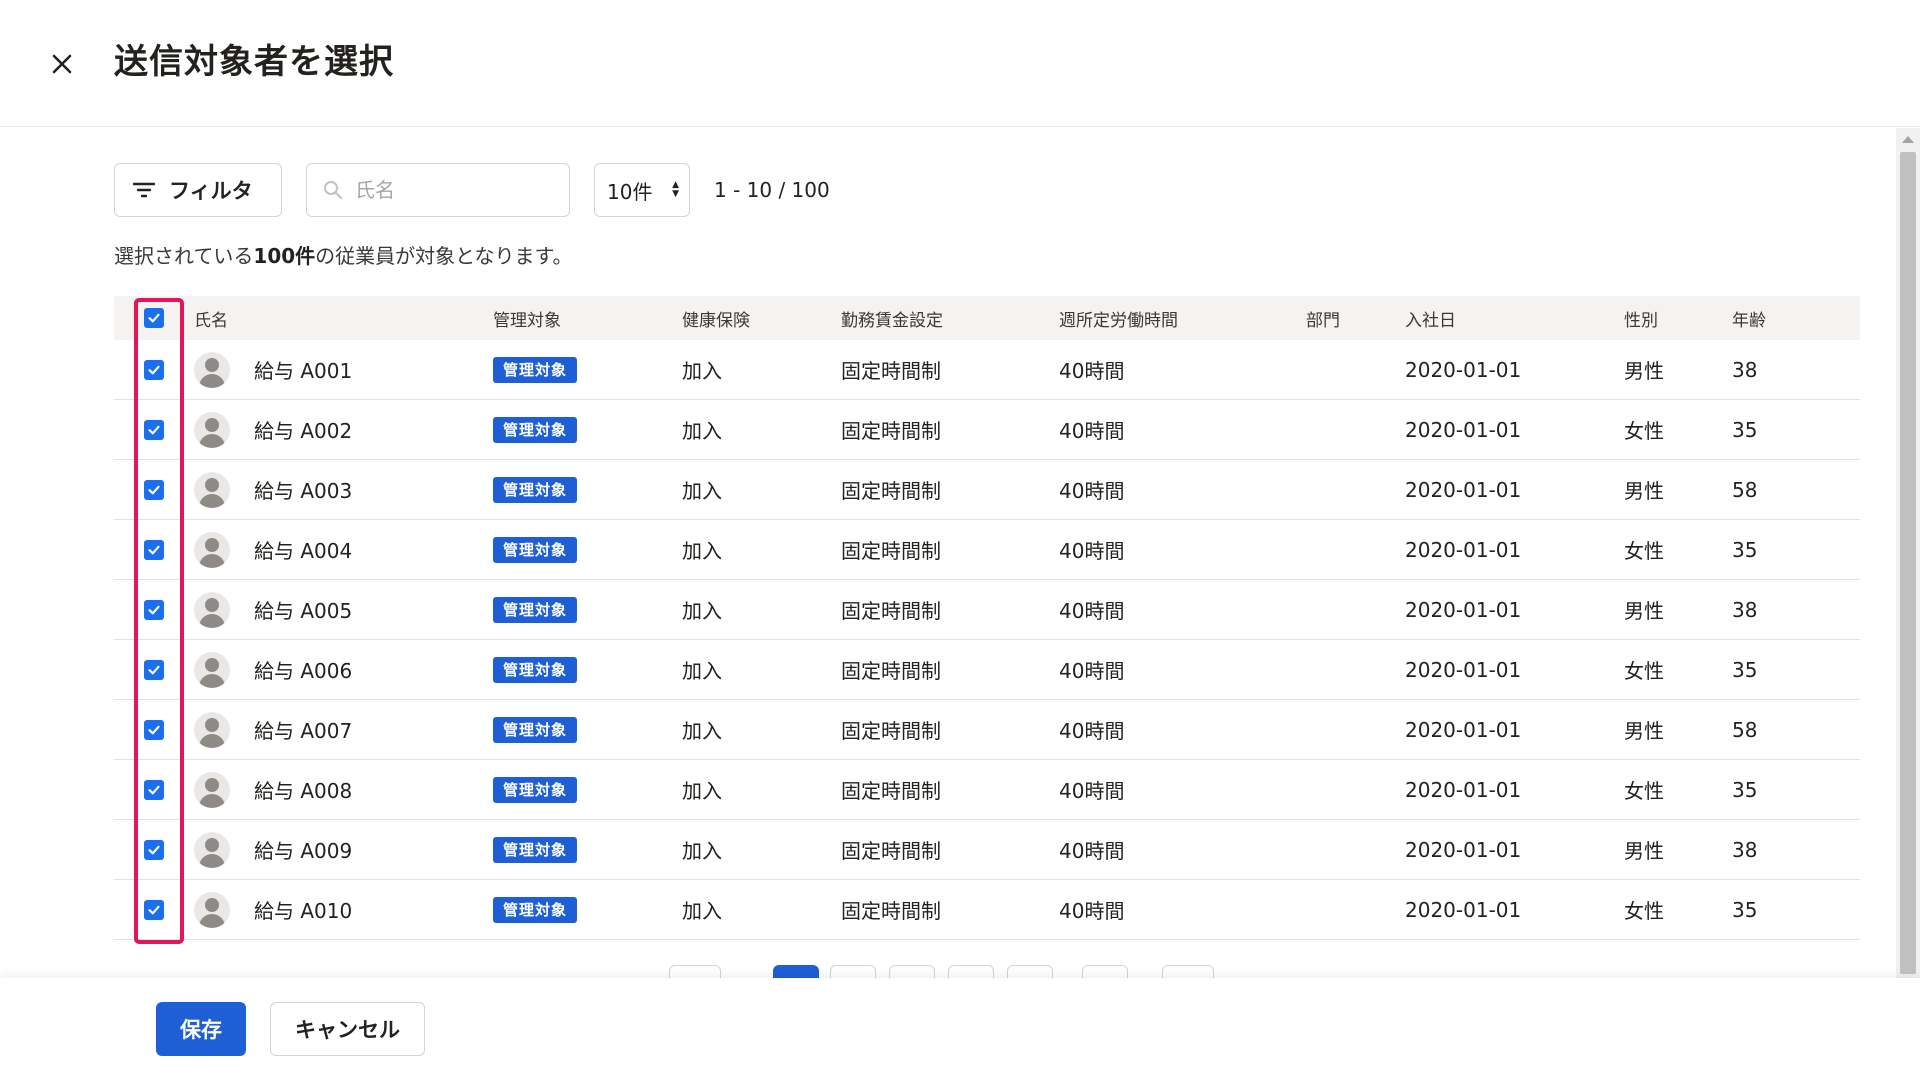  I want to click on table-row: 給与 A004 管理対象 加入 固定時間制 40時間 2020-01-01 女性 35, so click(987, 550).